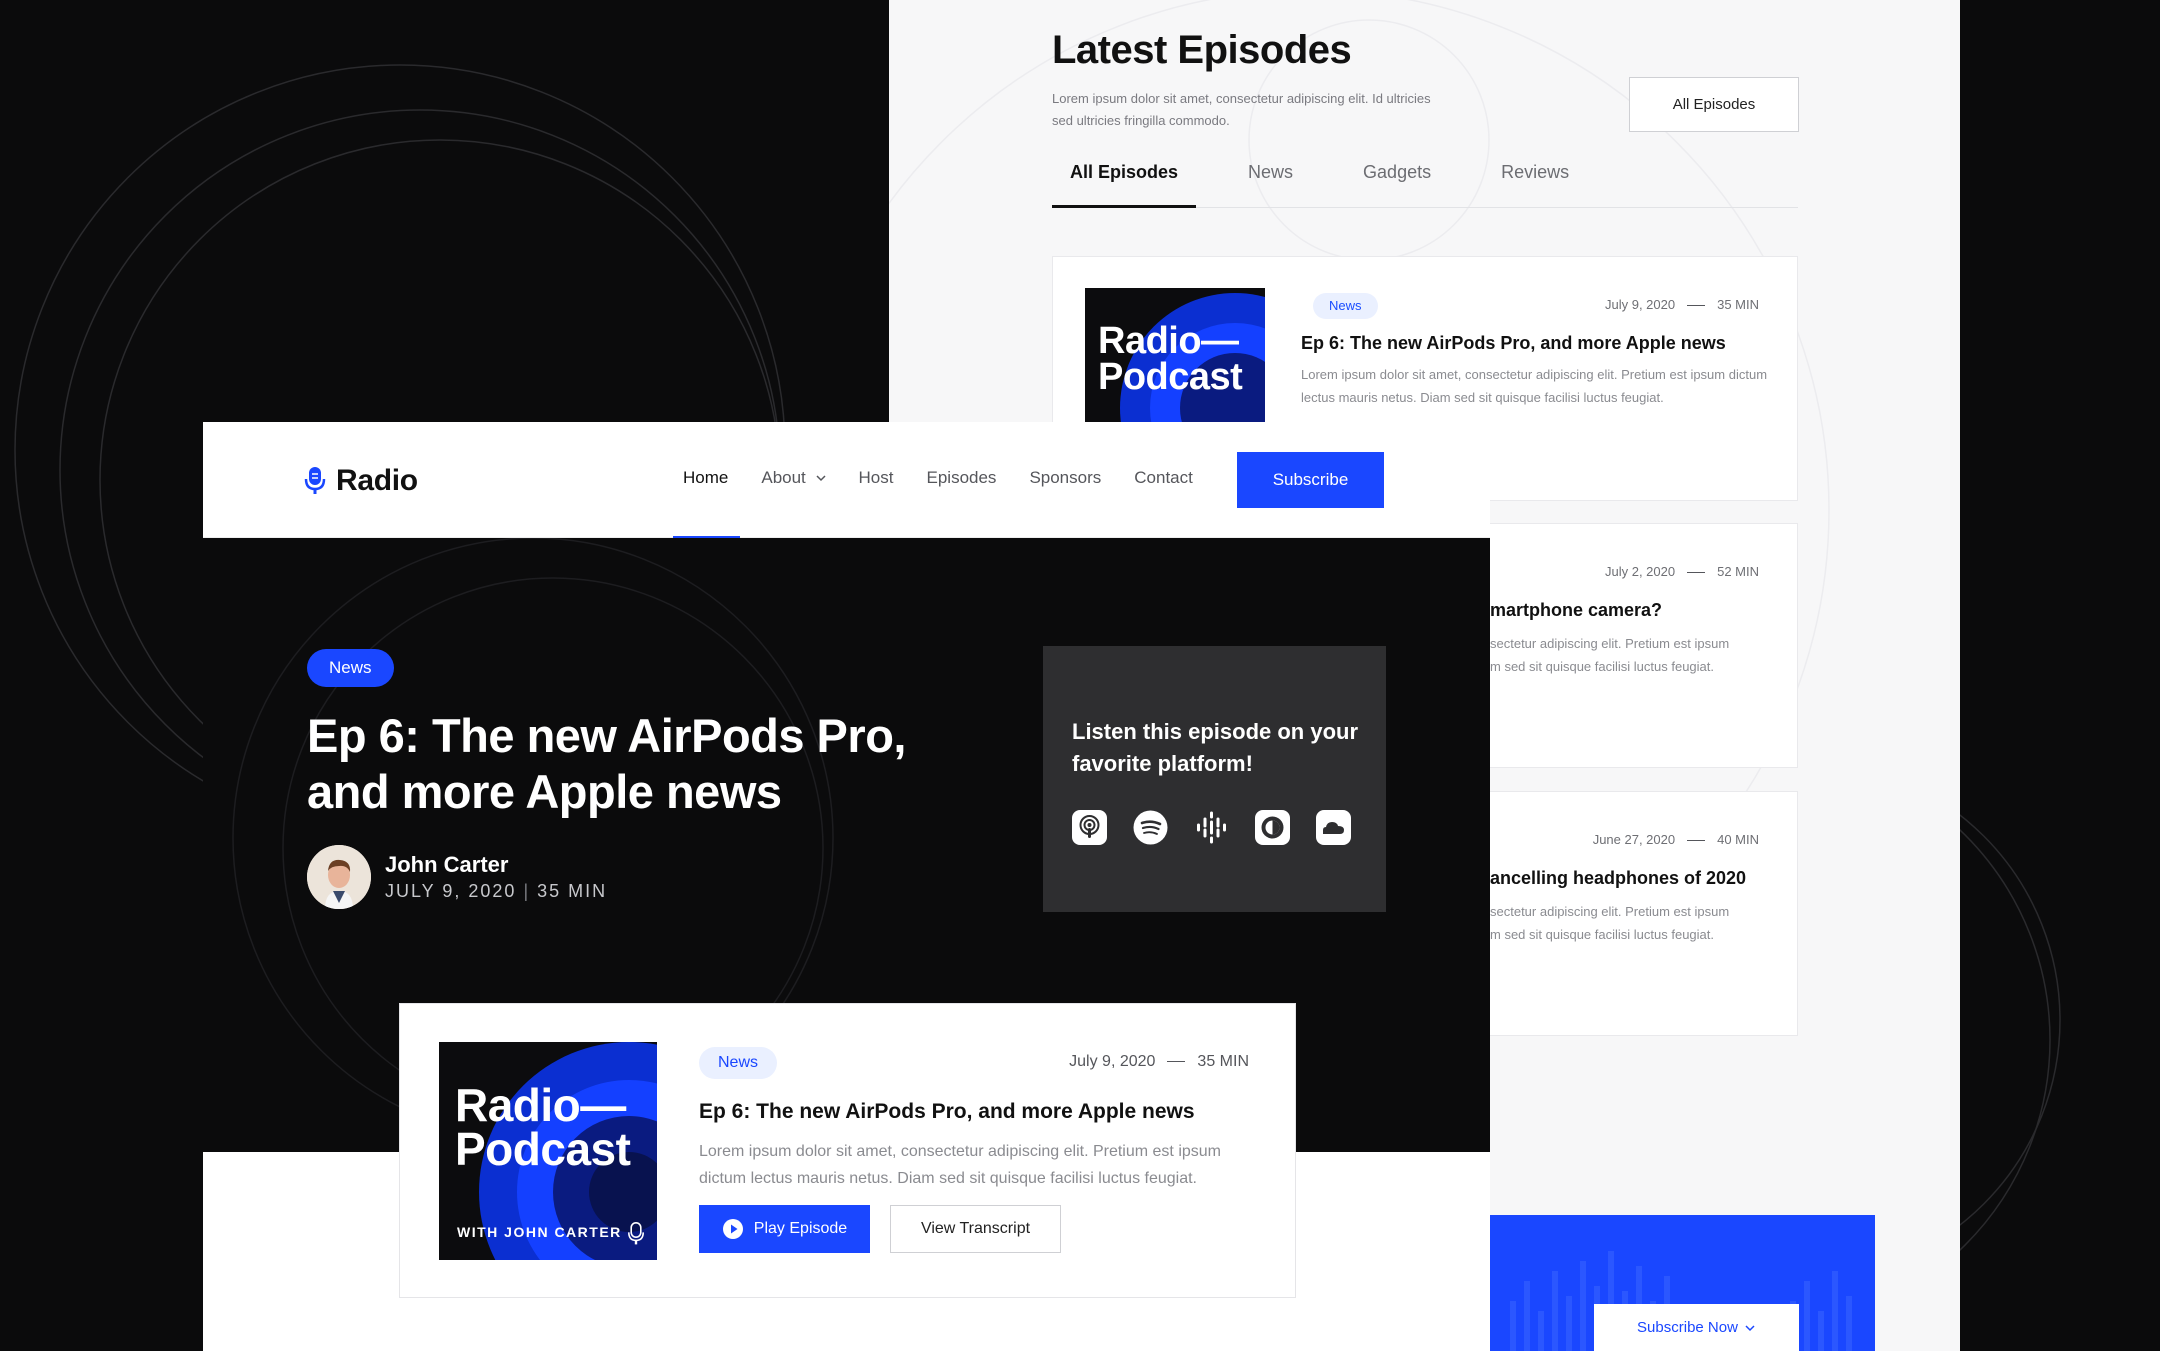 The width and height of the screenshot is (2160, 1351). Describe the element at coordinates (1640, 571) in the screenshot. I see `episode-date: July 2, 2020` at that location.